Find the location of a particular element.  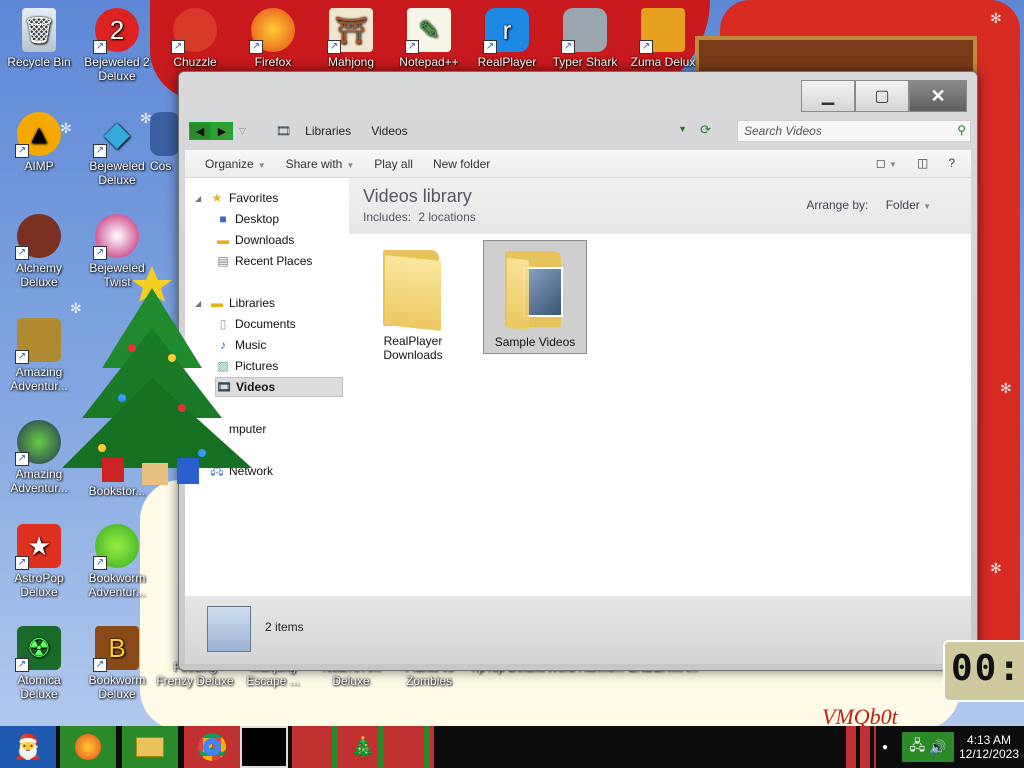

notepadpp-icon: ✎ ↗ is located at coordinates (428, 31).